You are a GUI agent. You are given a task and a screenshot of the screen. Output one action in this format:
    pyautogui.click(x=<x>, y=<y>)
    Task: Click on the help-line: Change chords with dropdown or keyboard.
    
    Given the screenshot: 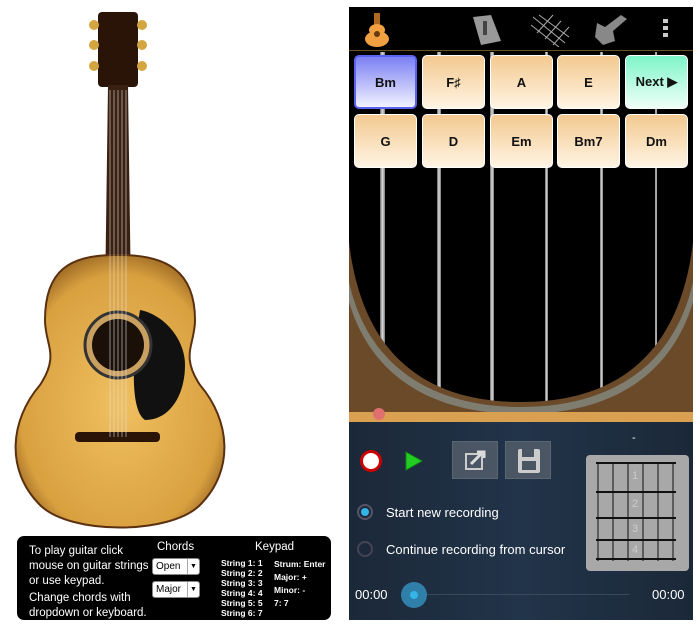 What is the action you would take?
    pyautogui.click(x=88, y=605)
    